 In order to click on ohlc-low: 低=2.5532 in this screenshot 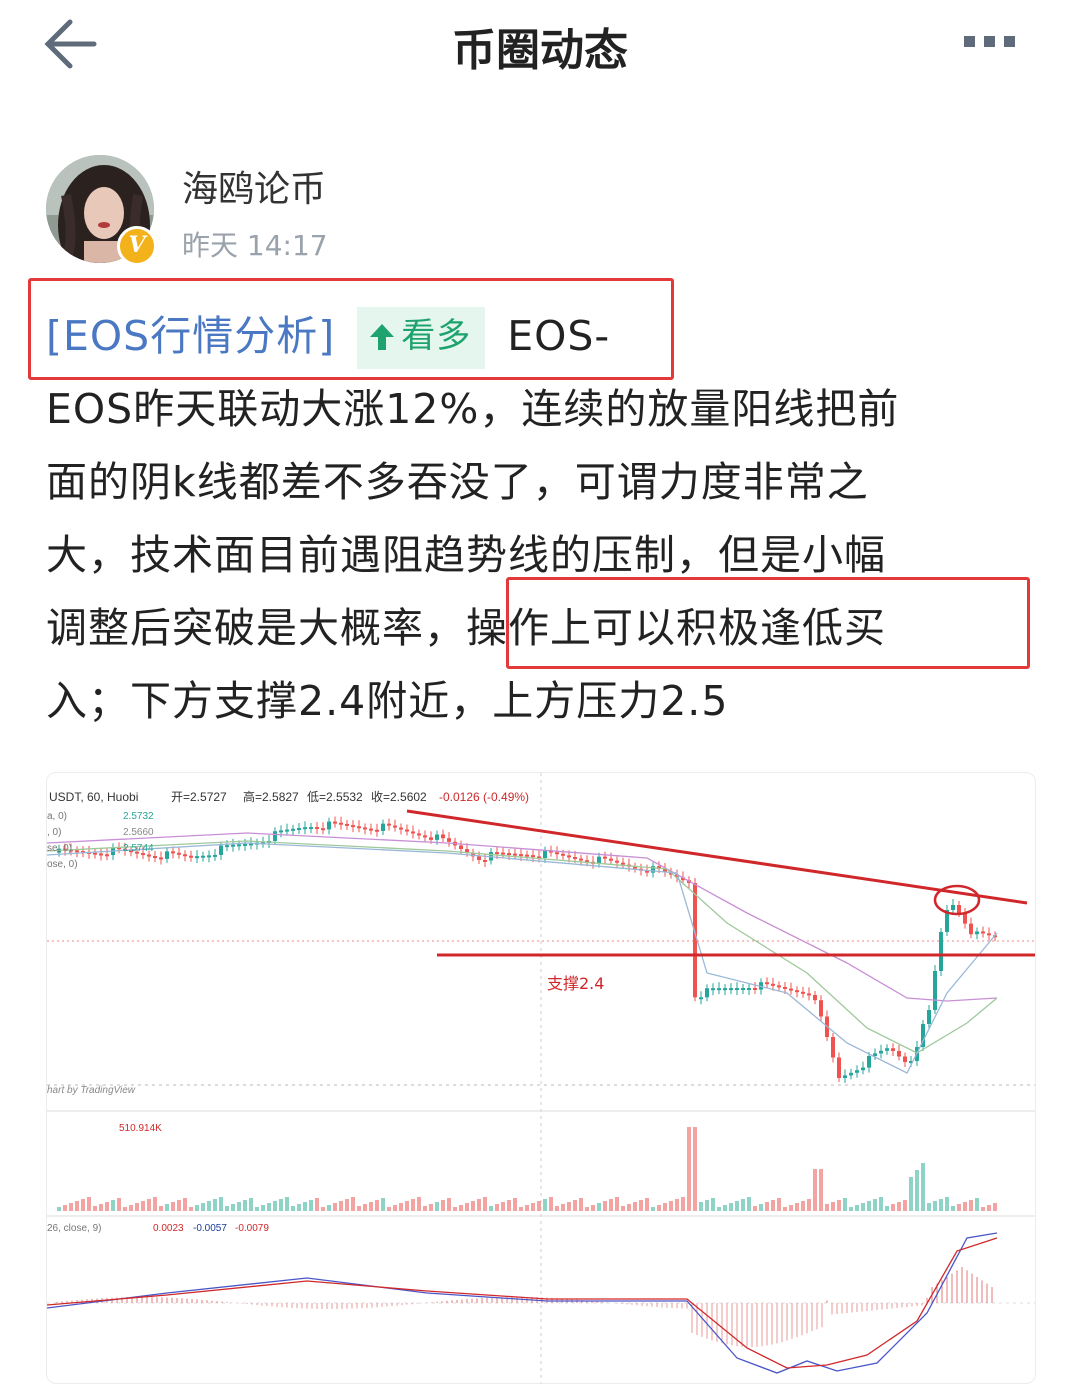, I will do `click(335, 797)`.